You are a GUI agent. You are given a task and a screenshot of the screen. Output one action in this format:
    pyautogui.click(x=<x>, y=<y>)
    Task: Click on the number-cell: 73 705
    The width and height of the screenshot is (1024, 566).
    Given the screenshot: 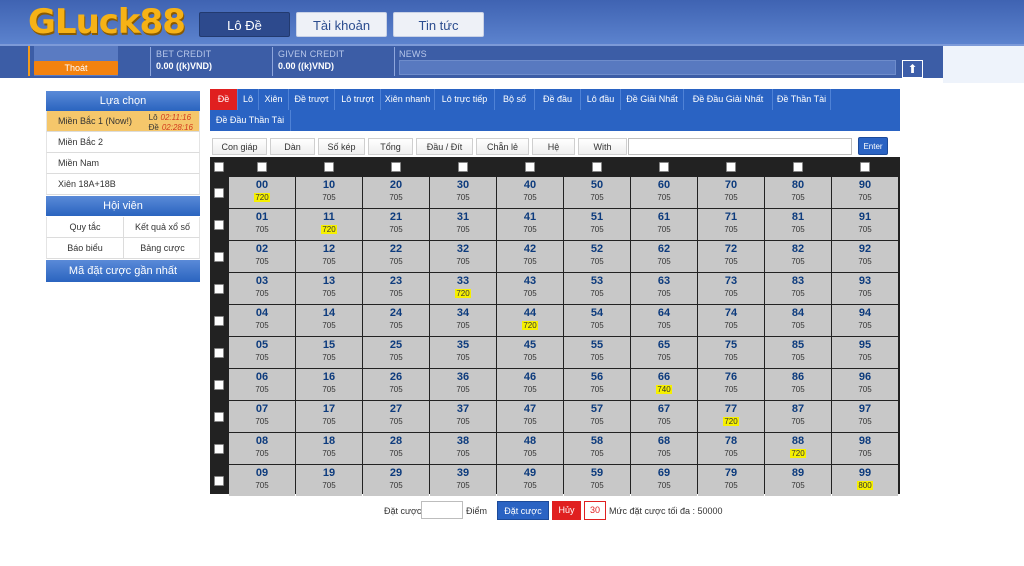 What is the action you would take?
    pyautogui.click(x=731, y=288)
    